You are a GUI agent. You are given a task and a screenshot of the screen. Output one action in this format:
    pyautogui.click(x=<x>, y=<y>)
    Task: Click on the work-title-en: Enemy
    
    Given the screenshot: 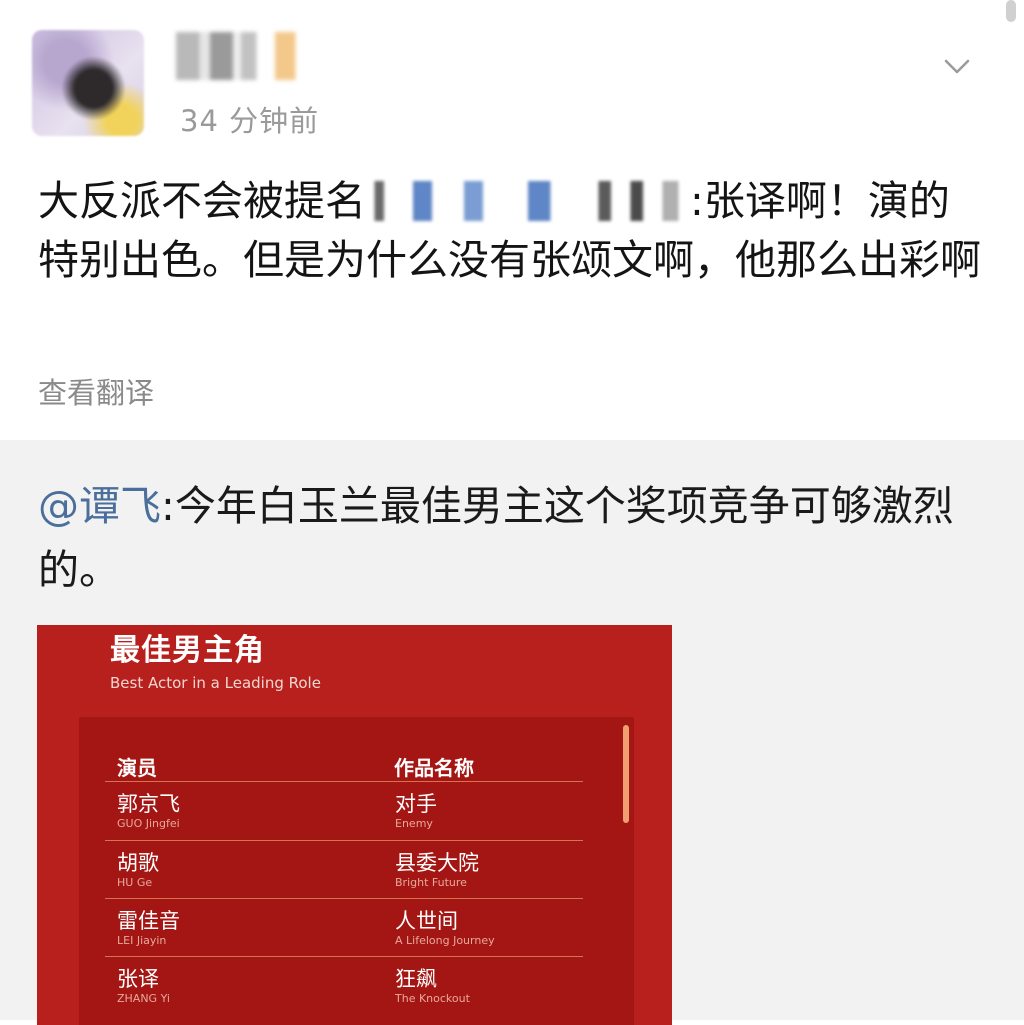 What is the action you would take?
    pyautogui.click(x=414, y=823)
    